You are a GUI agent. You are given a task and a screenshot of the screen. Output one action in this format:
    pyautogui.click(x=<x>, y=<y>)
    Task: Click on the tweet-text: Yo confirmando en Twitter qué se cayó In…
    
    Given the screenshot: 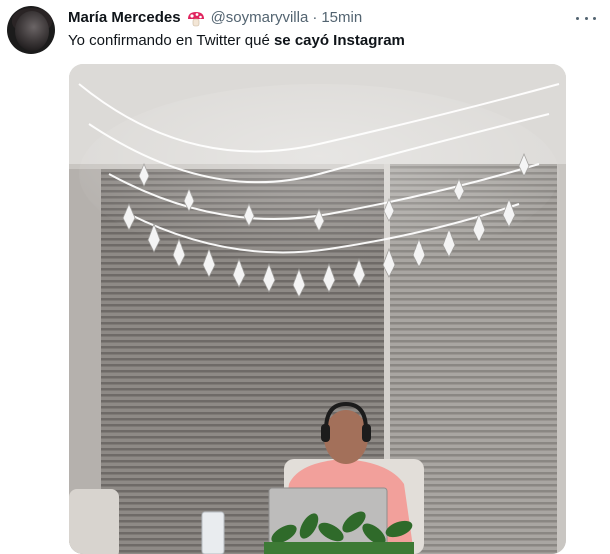 What is the action you would take?
    pyautogui.click(x=236, y=41)
    